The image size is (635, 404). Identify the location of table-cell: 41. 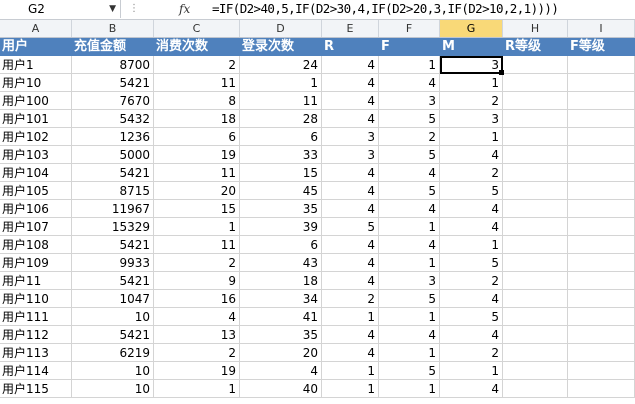
(281, 317).